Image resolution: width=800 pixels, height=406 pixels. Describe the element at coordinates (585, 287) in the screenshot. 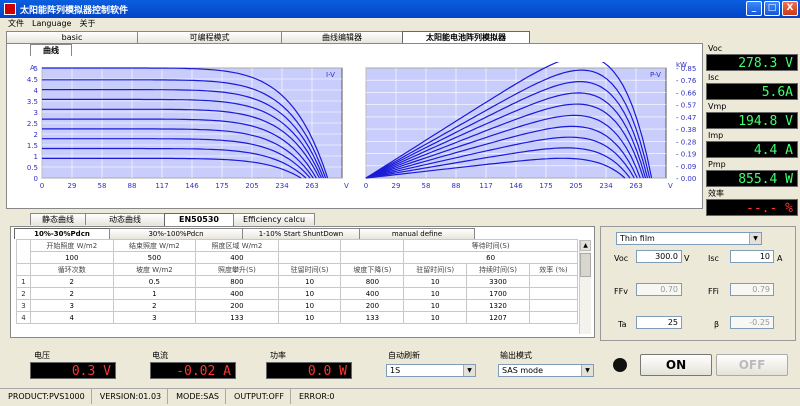

I see `table-scrollbar: ▲` at that location.